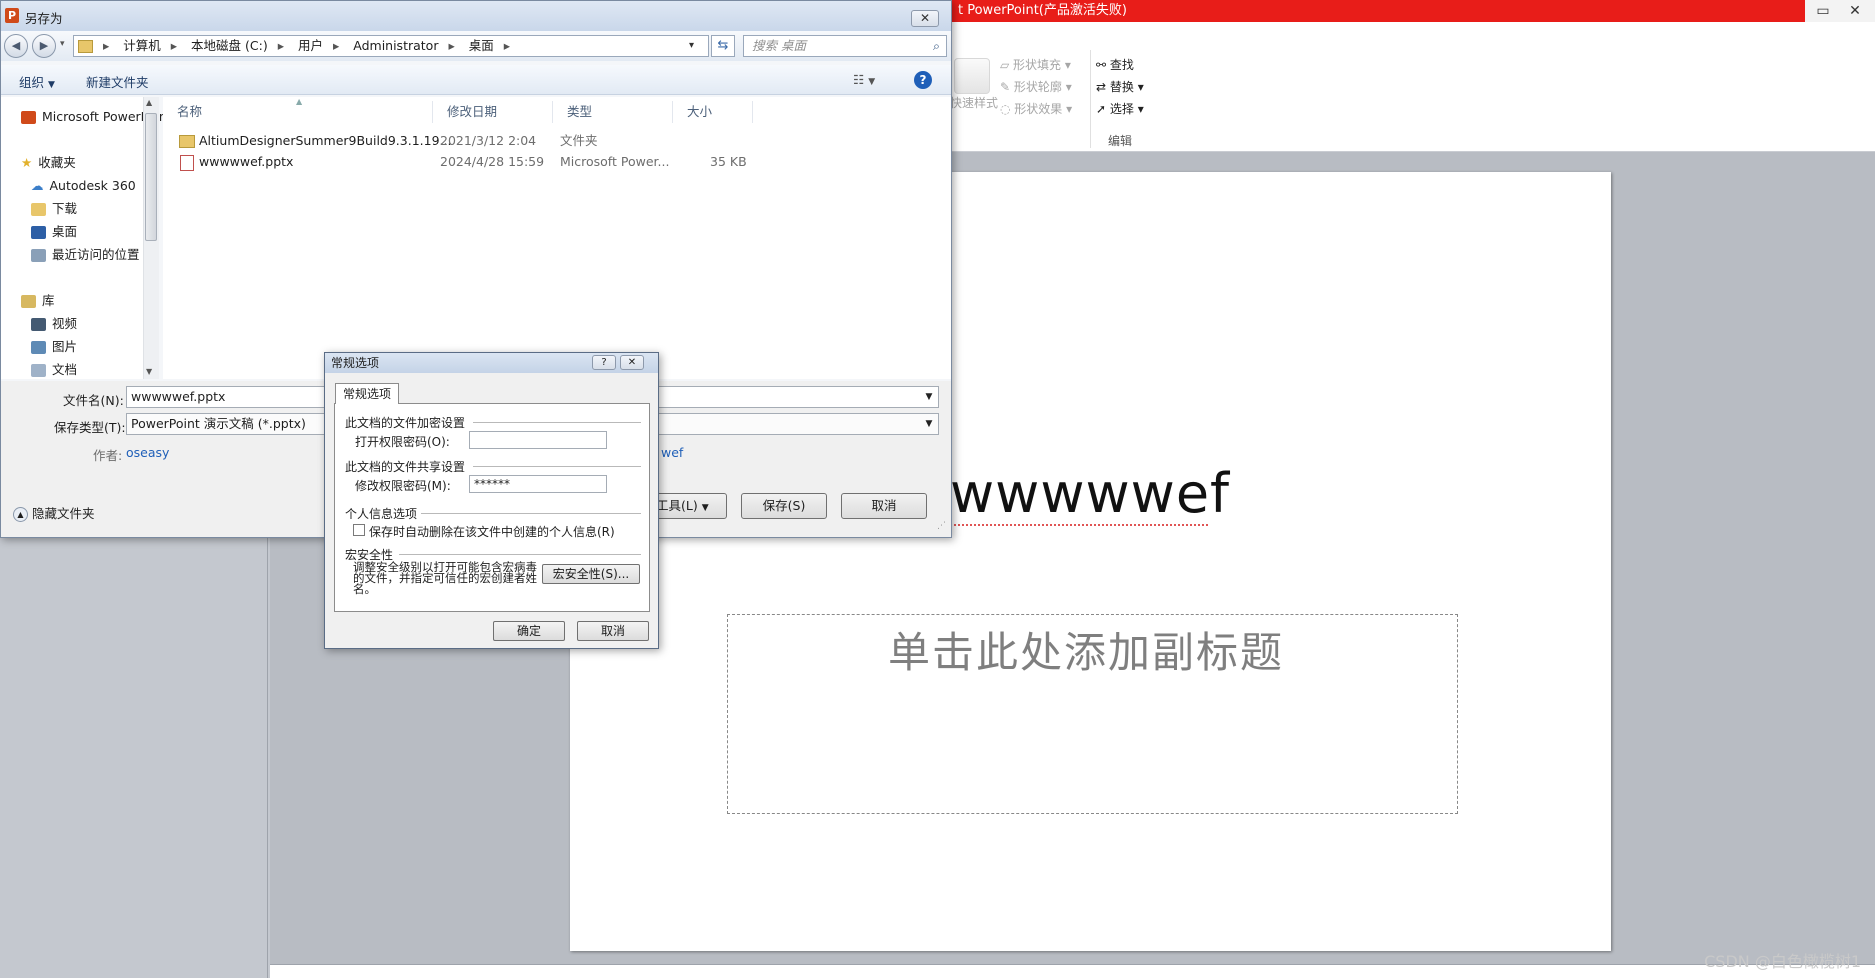 The width and height of the screenshot is (1875, 978). Describe the element at coordinates (1090, 493) in the screenshot. I see `slide-title: wwwwwef` at that location.